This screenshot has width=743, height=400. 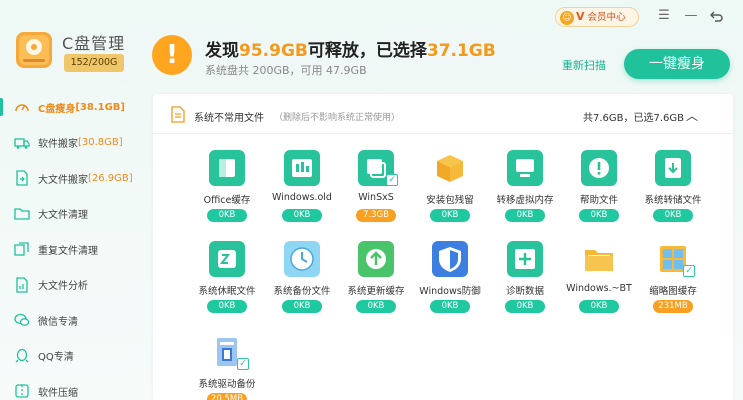 I want to click on cleanup-item-tile: Windows.old 0KB, so click(x=302, y=190).